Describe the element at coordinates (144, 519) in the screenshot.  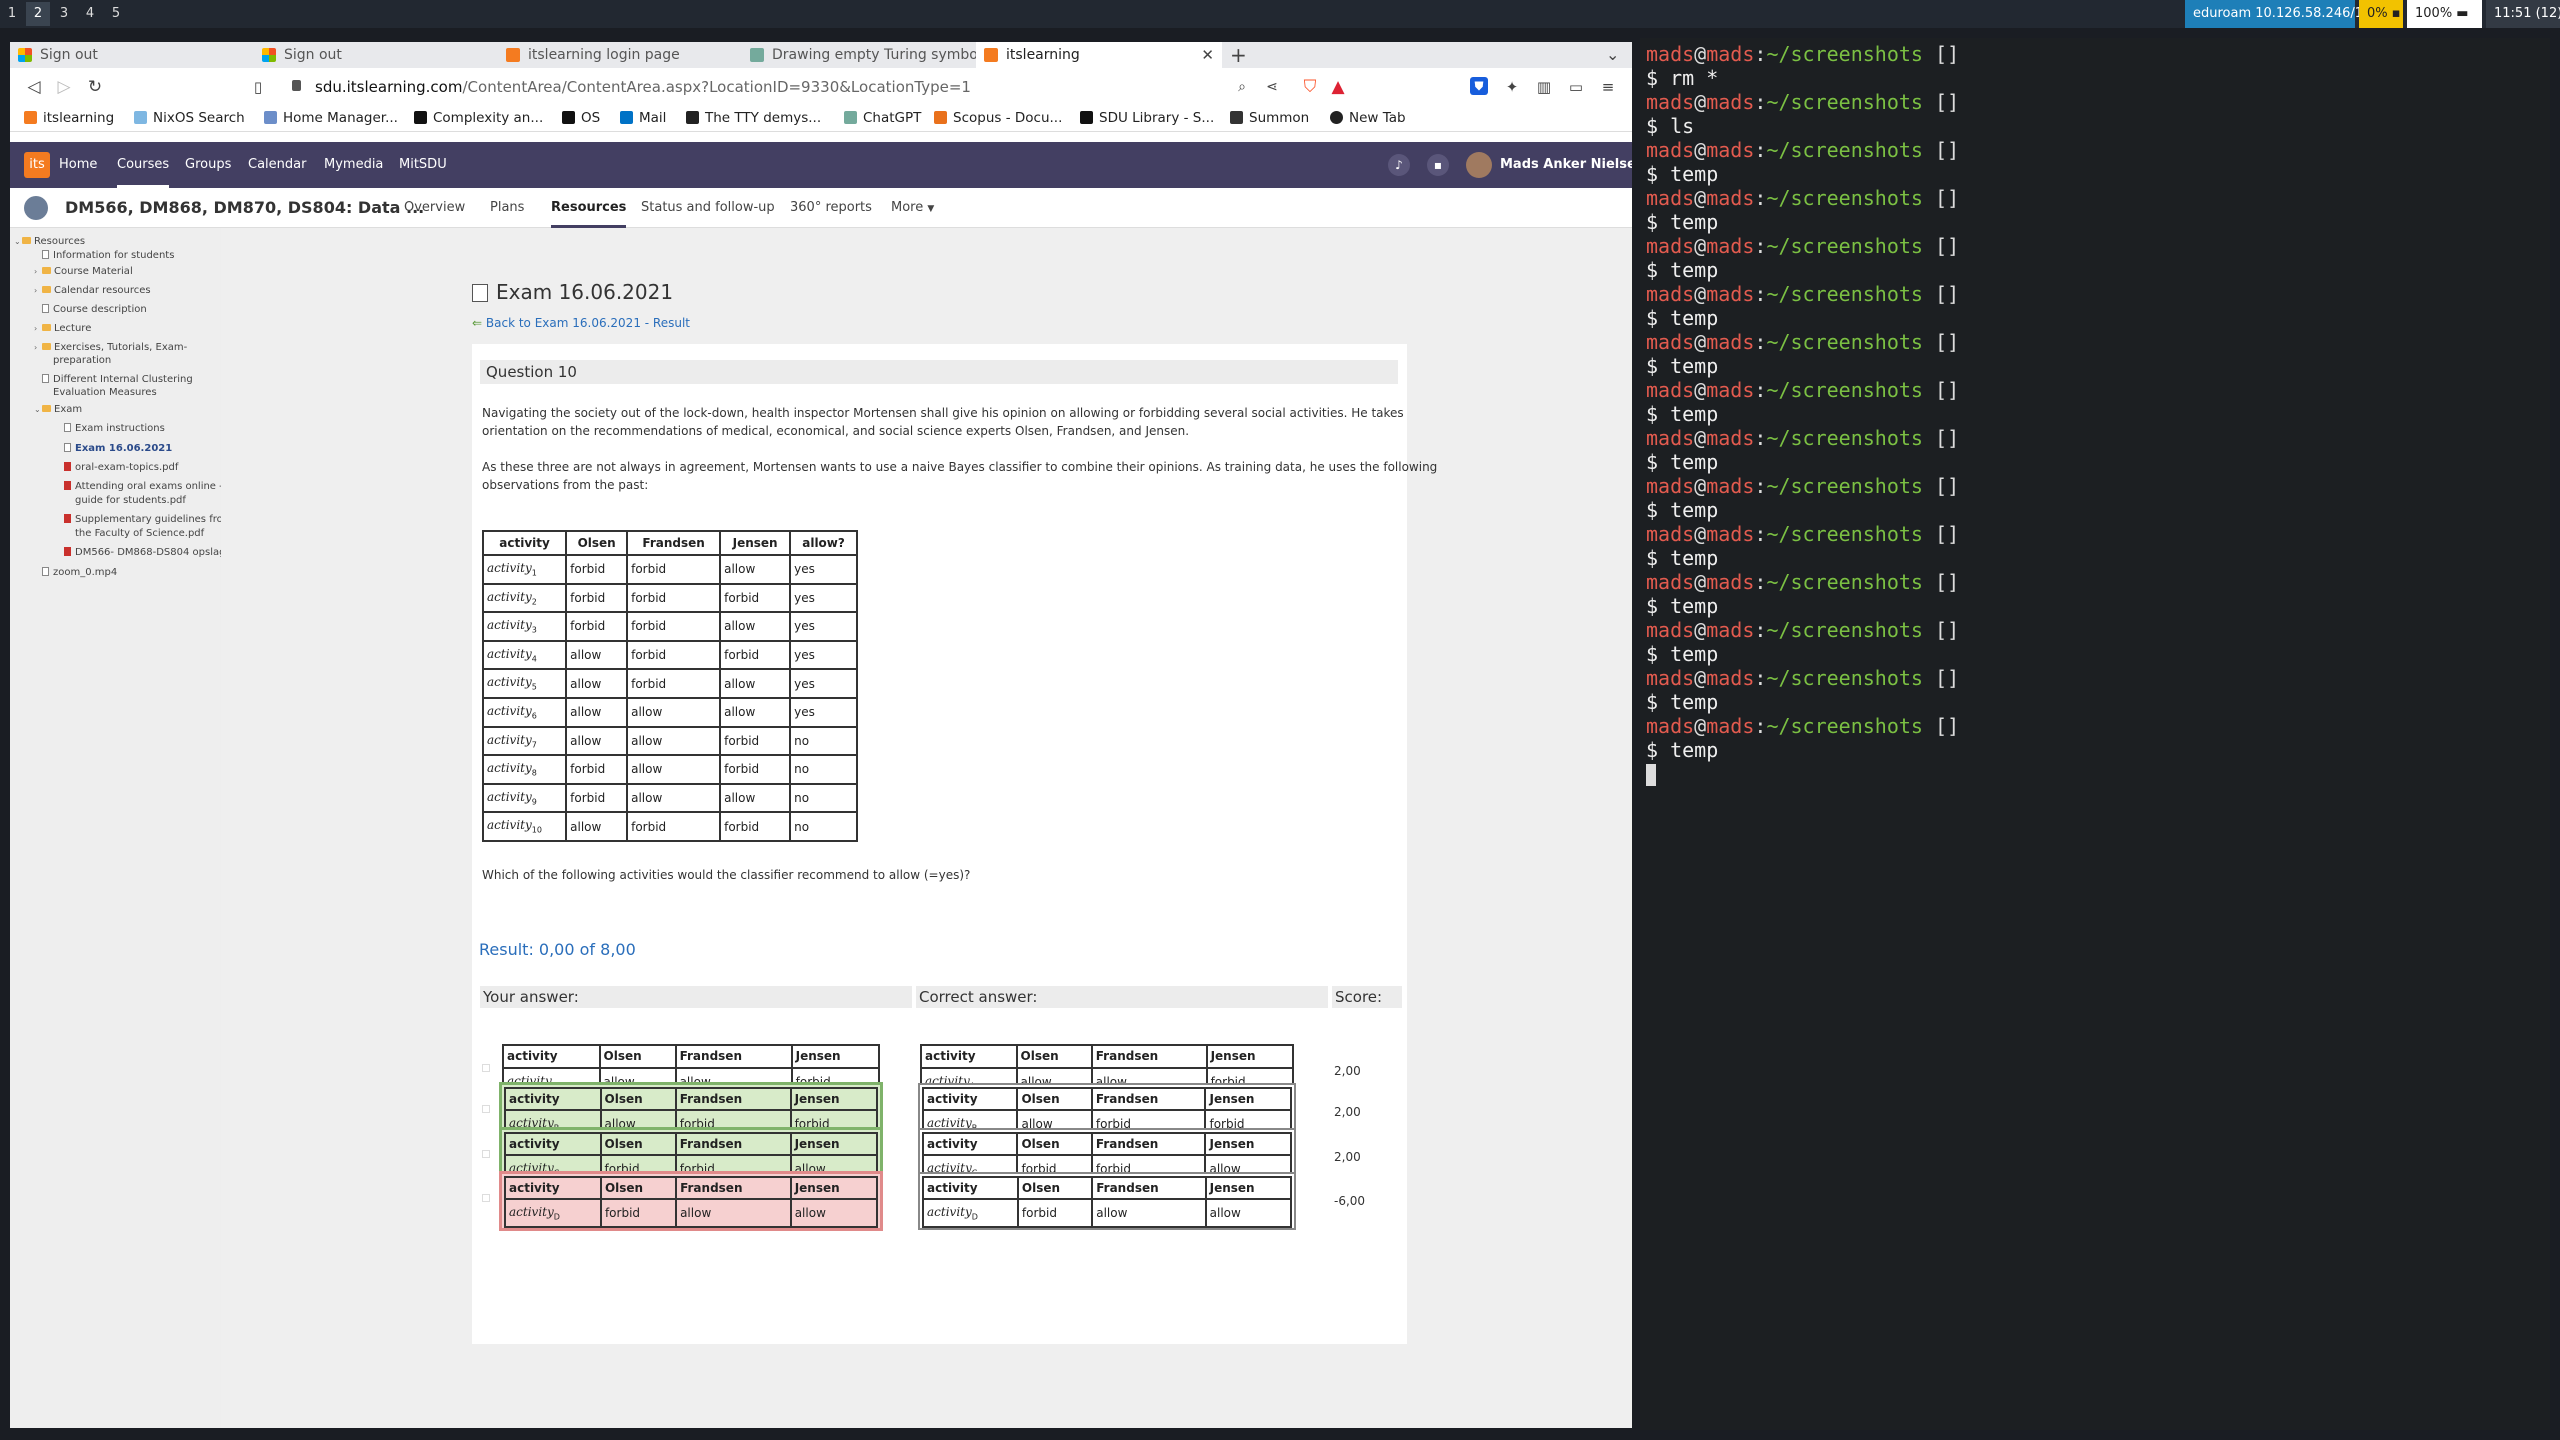
I see `tree-item: Supplementary guidelines from` at that location.